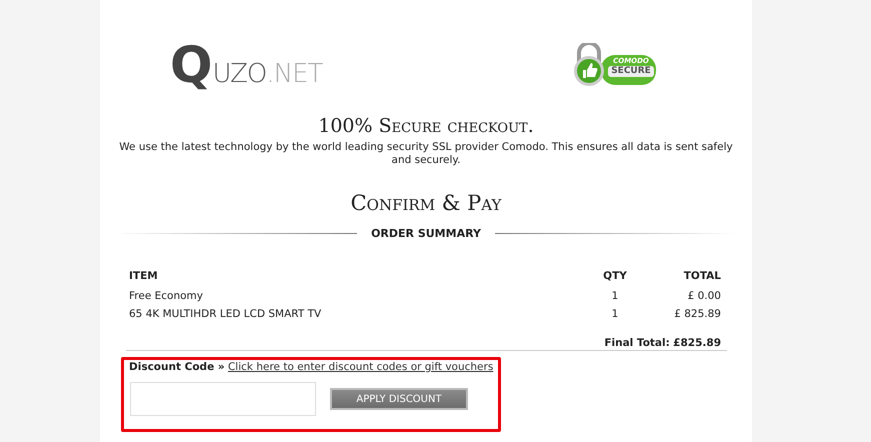 The width and height of the screenshot is (871, 442). I want to click on apply-discount-button: APPLY DISCOUNT, so click(399, 399).